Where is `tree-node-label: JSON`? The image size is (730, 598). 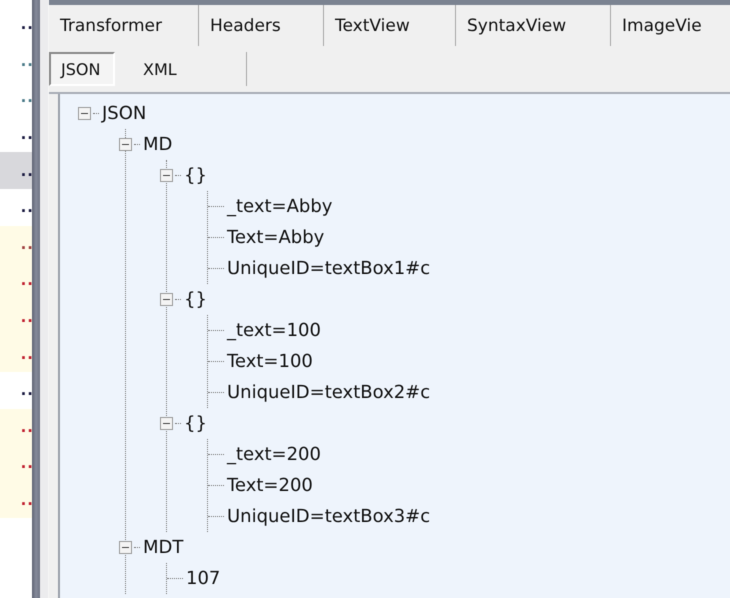
tree-node-label: JSON is located at coordinates (124, 113).